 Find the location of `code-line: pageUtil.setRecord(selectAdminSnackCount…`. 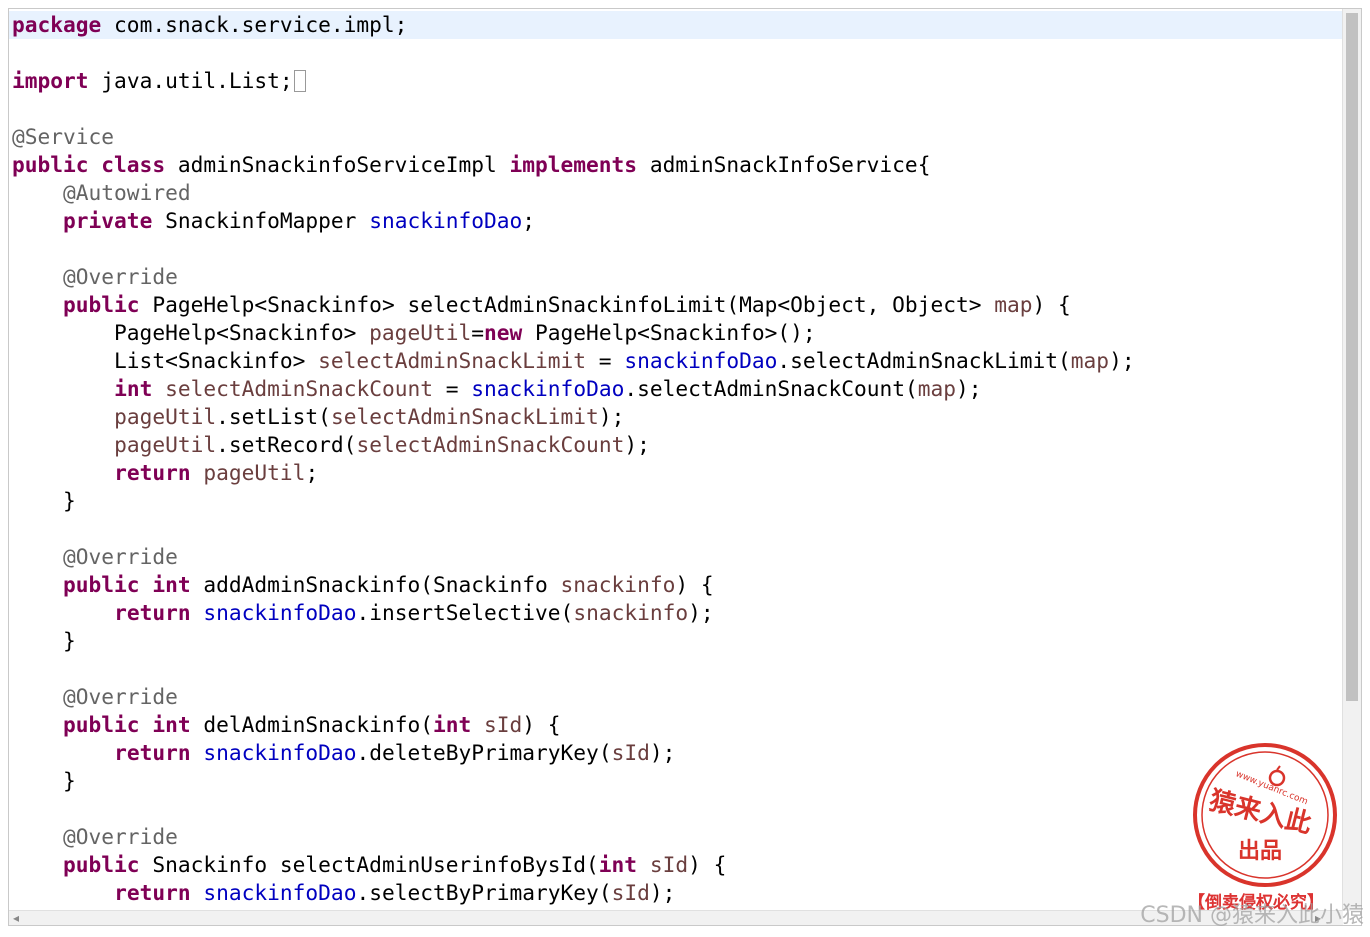

code-line: pageUtil.setRecord(selectAdminSnackCount… is located at coordinates (676, 445).